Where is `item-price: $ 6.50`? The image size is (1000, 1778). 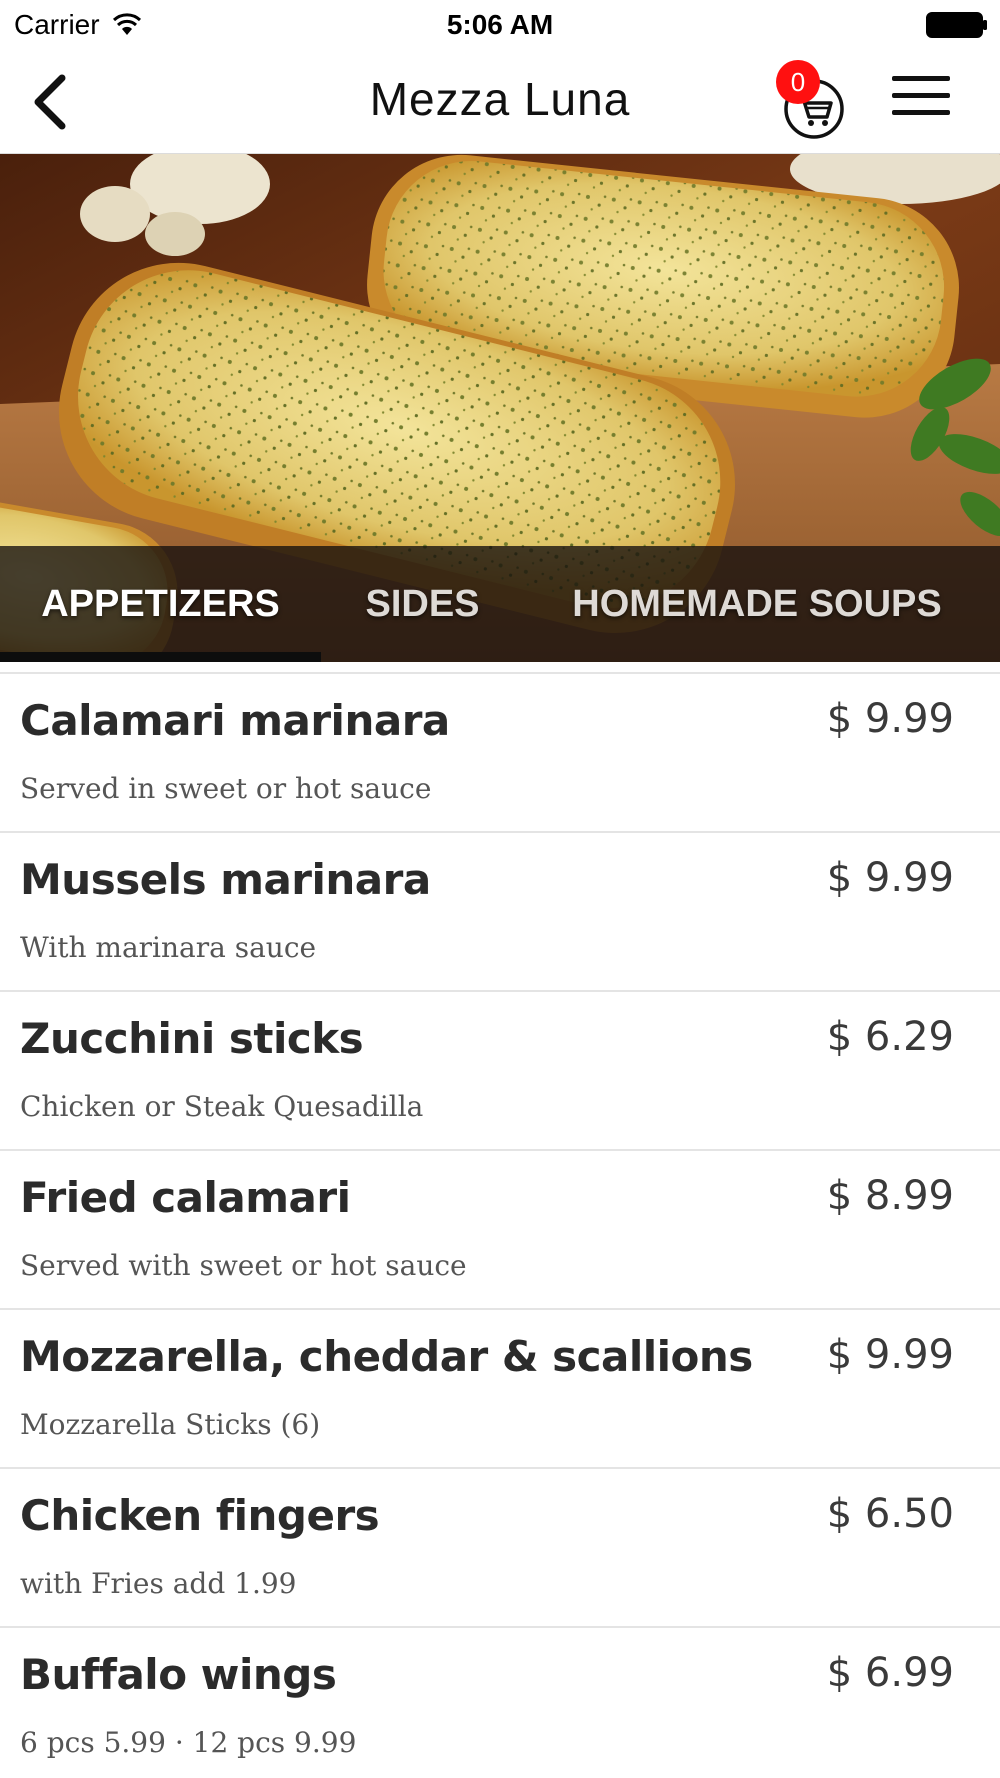 item-price: $ 6.50 is located at coordinates (890, 1514).